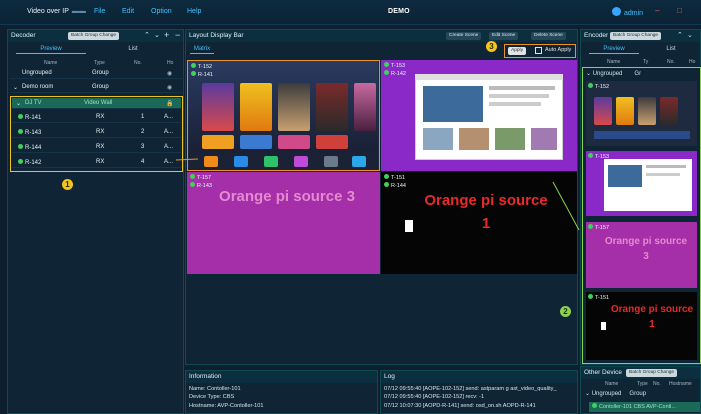 The height and width of the screenshot is (414, 701). I want to click on other-batch-group-button: Batch Group Change, so click(652, 373).